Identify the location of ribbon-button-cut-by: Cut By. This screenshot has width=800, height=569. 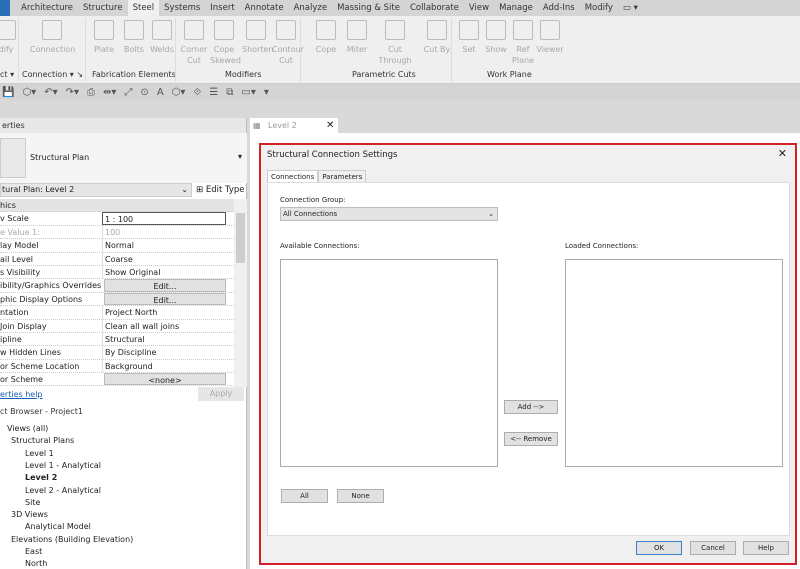
(437, 37).